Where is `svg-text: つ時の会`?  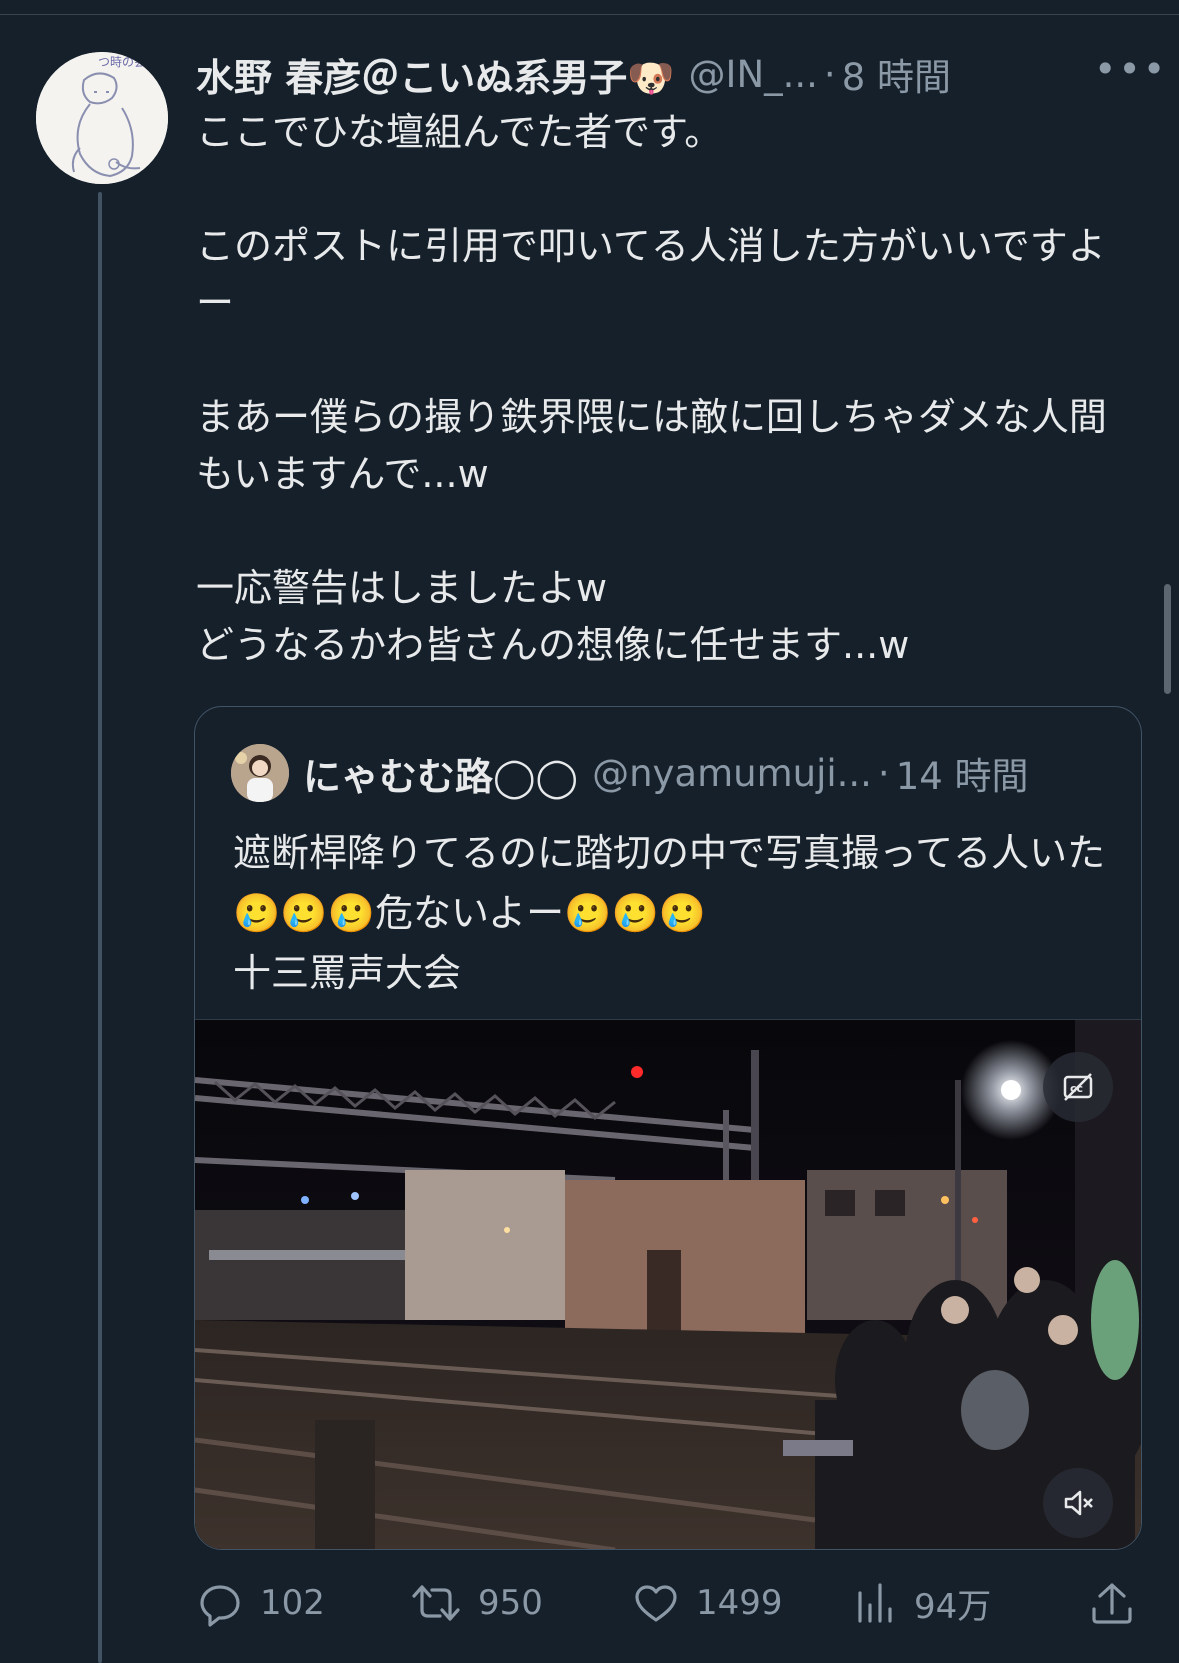
svg-text: つ時の会 is located at coordinates (122, 62).